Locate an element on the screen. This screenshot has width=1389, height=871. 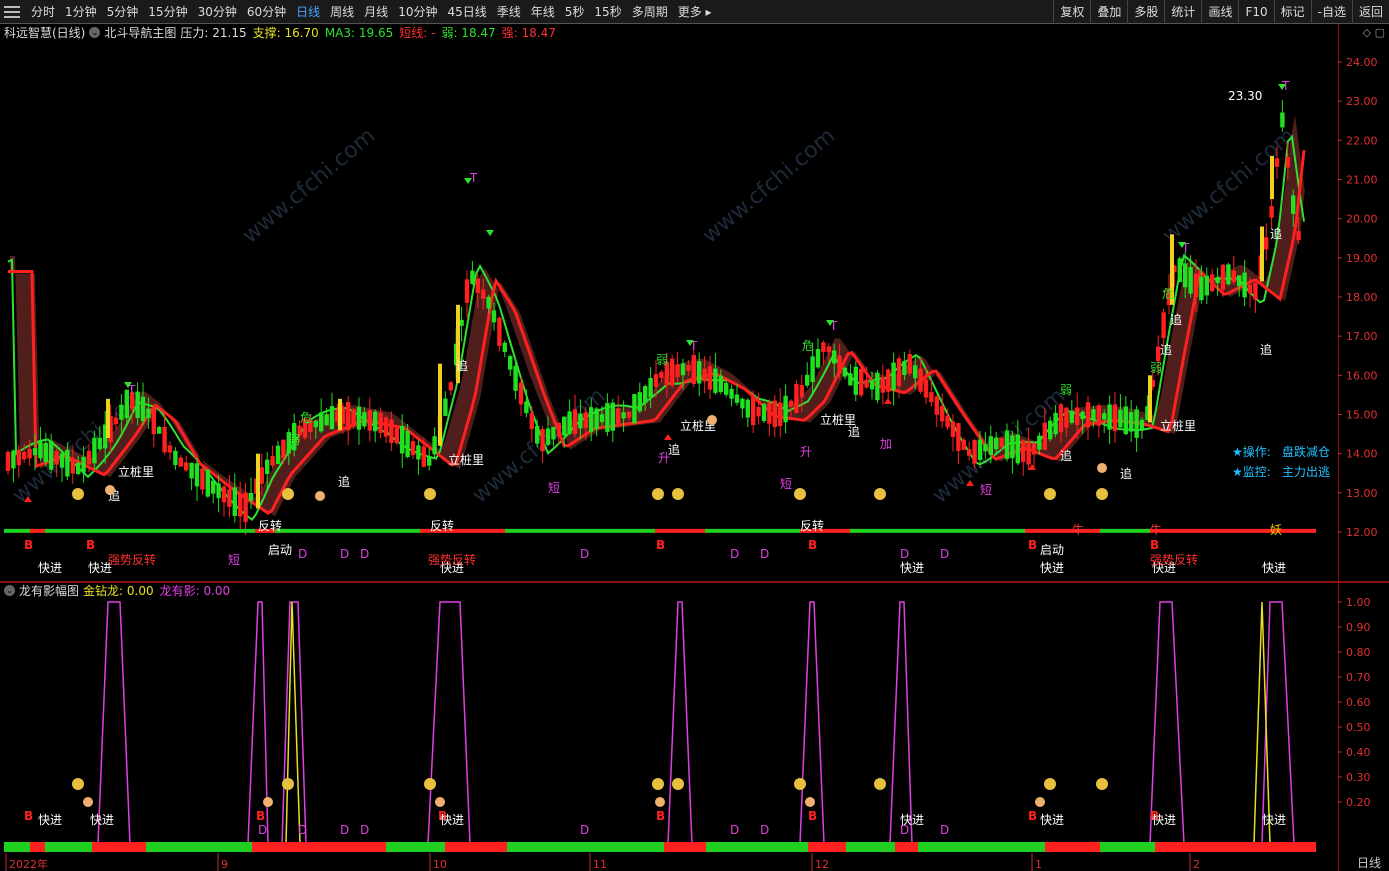
signal-label: D is located at coordinates (584, 554).